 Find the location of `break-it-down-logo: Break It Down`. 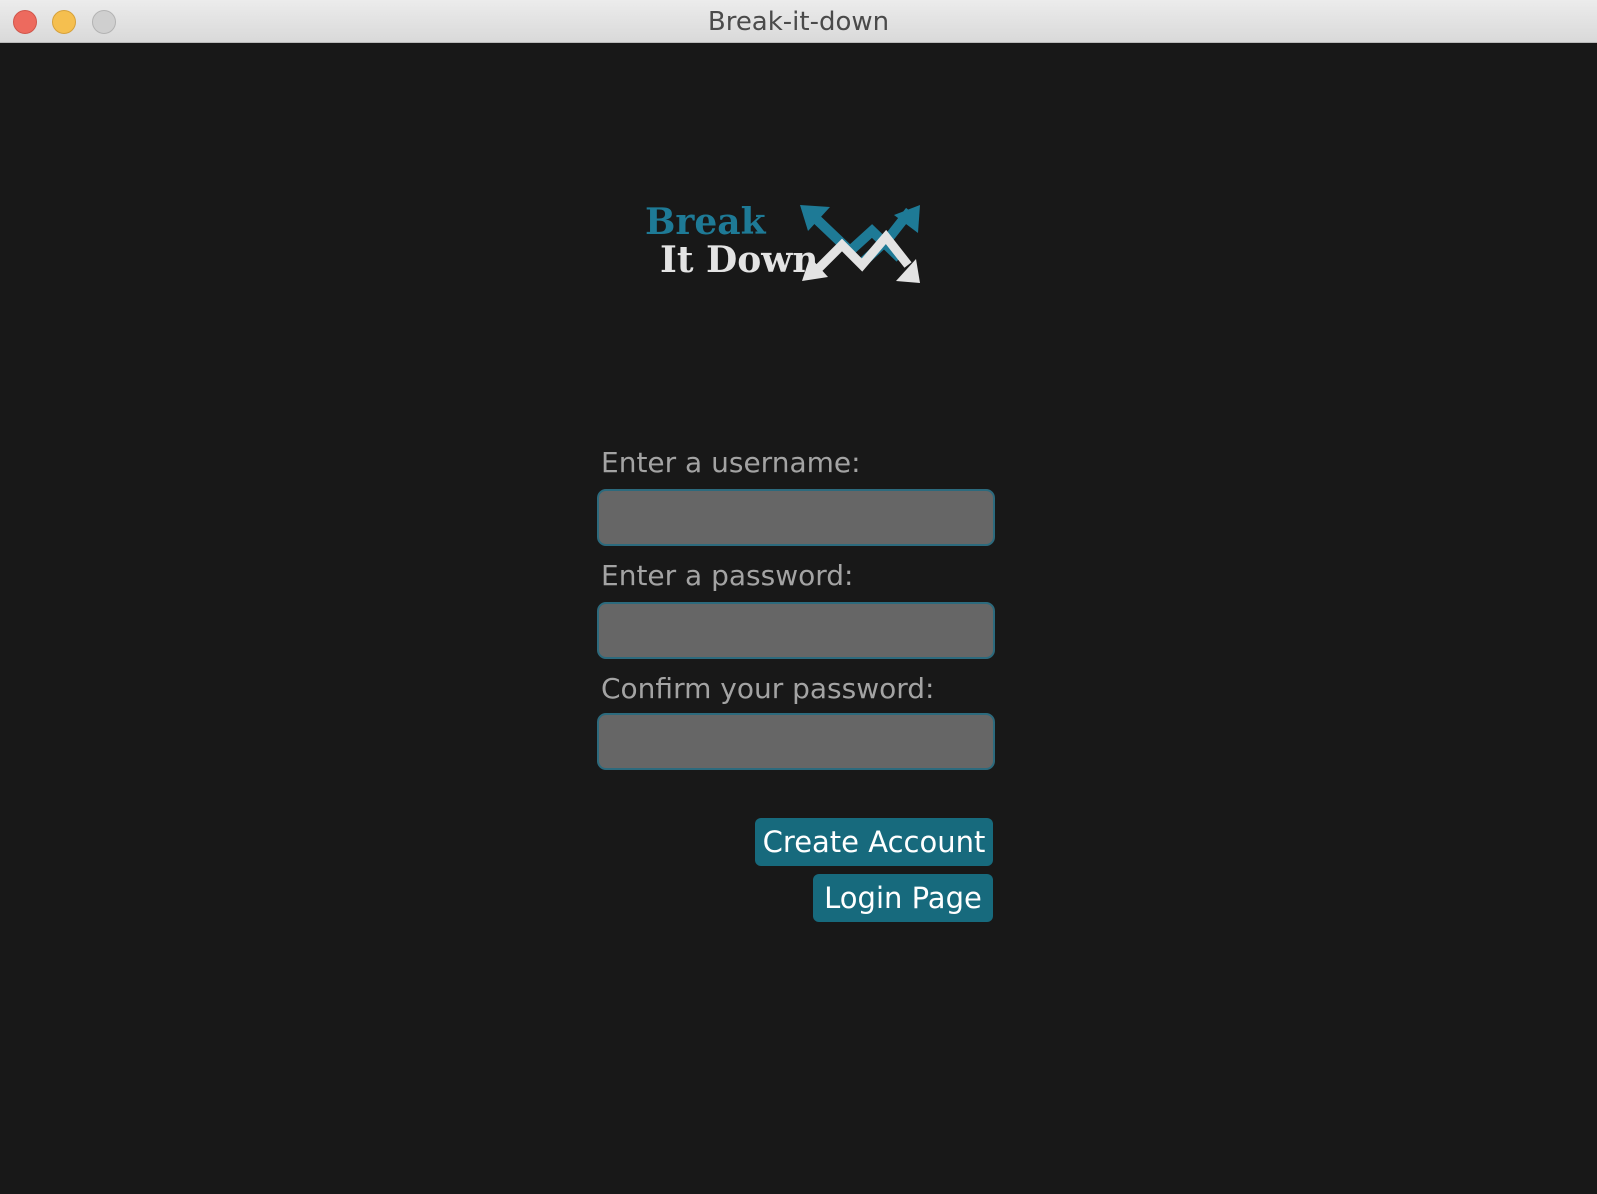

break-it-down-logo: Break It Down is located at coordinates (785, 244).